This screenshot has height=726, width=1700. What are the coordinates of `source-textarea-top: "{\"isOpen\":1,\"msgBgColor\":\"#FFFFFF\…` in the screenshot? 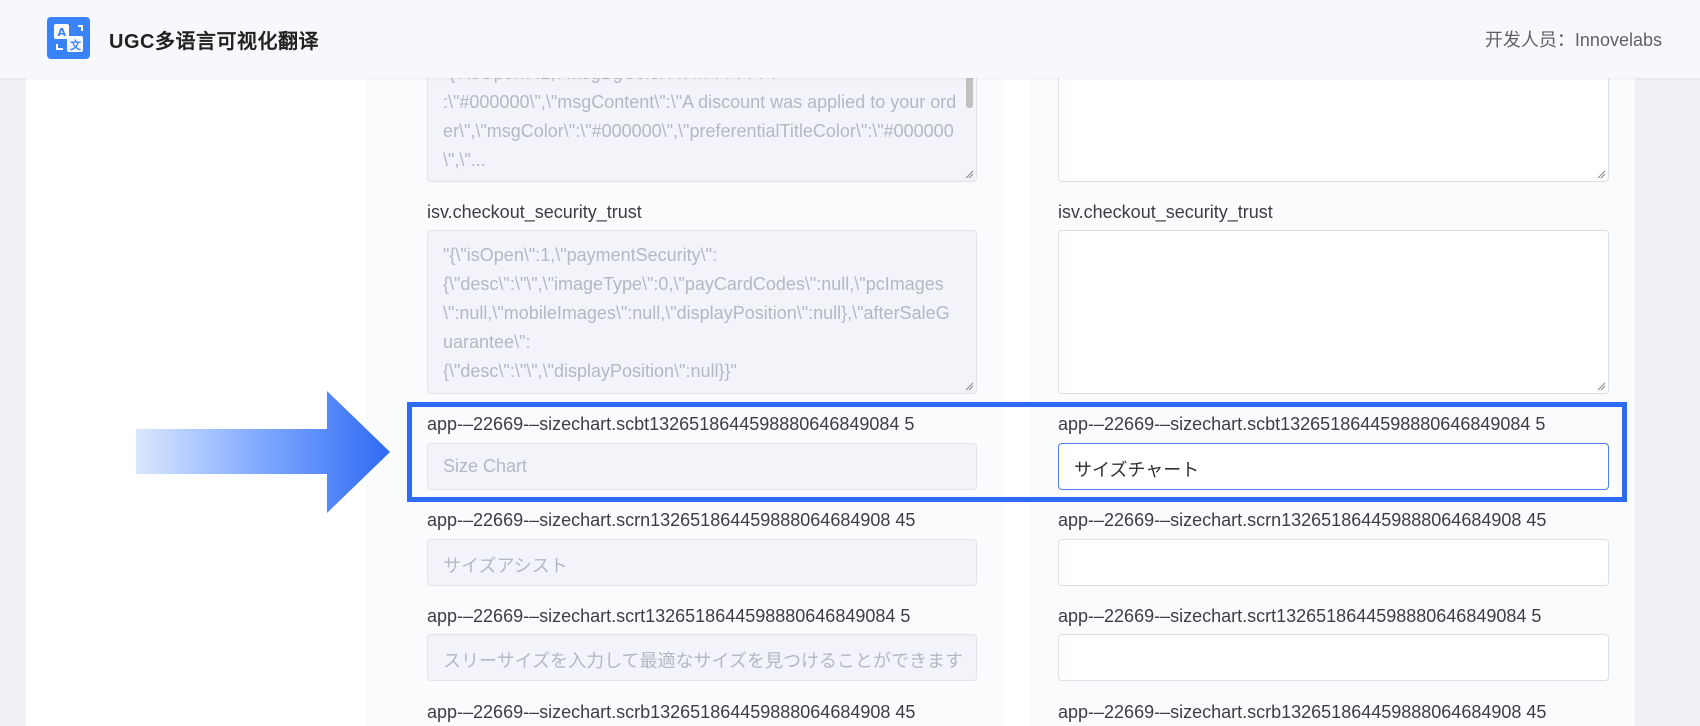 It's located at (702, 127).